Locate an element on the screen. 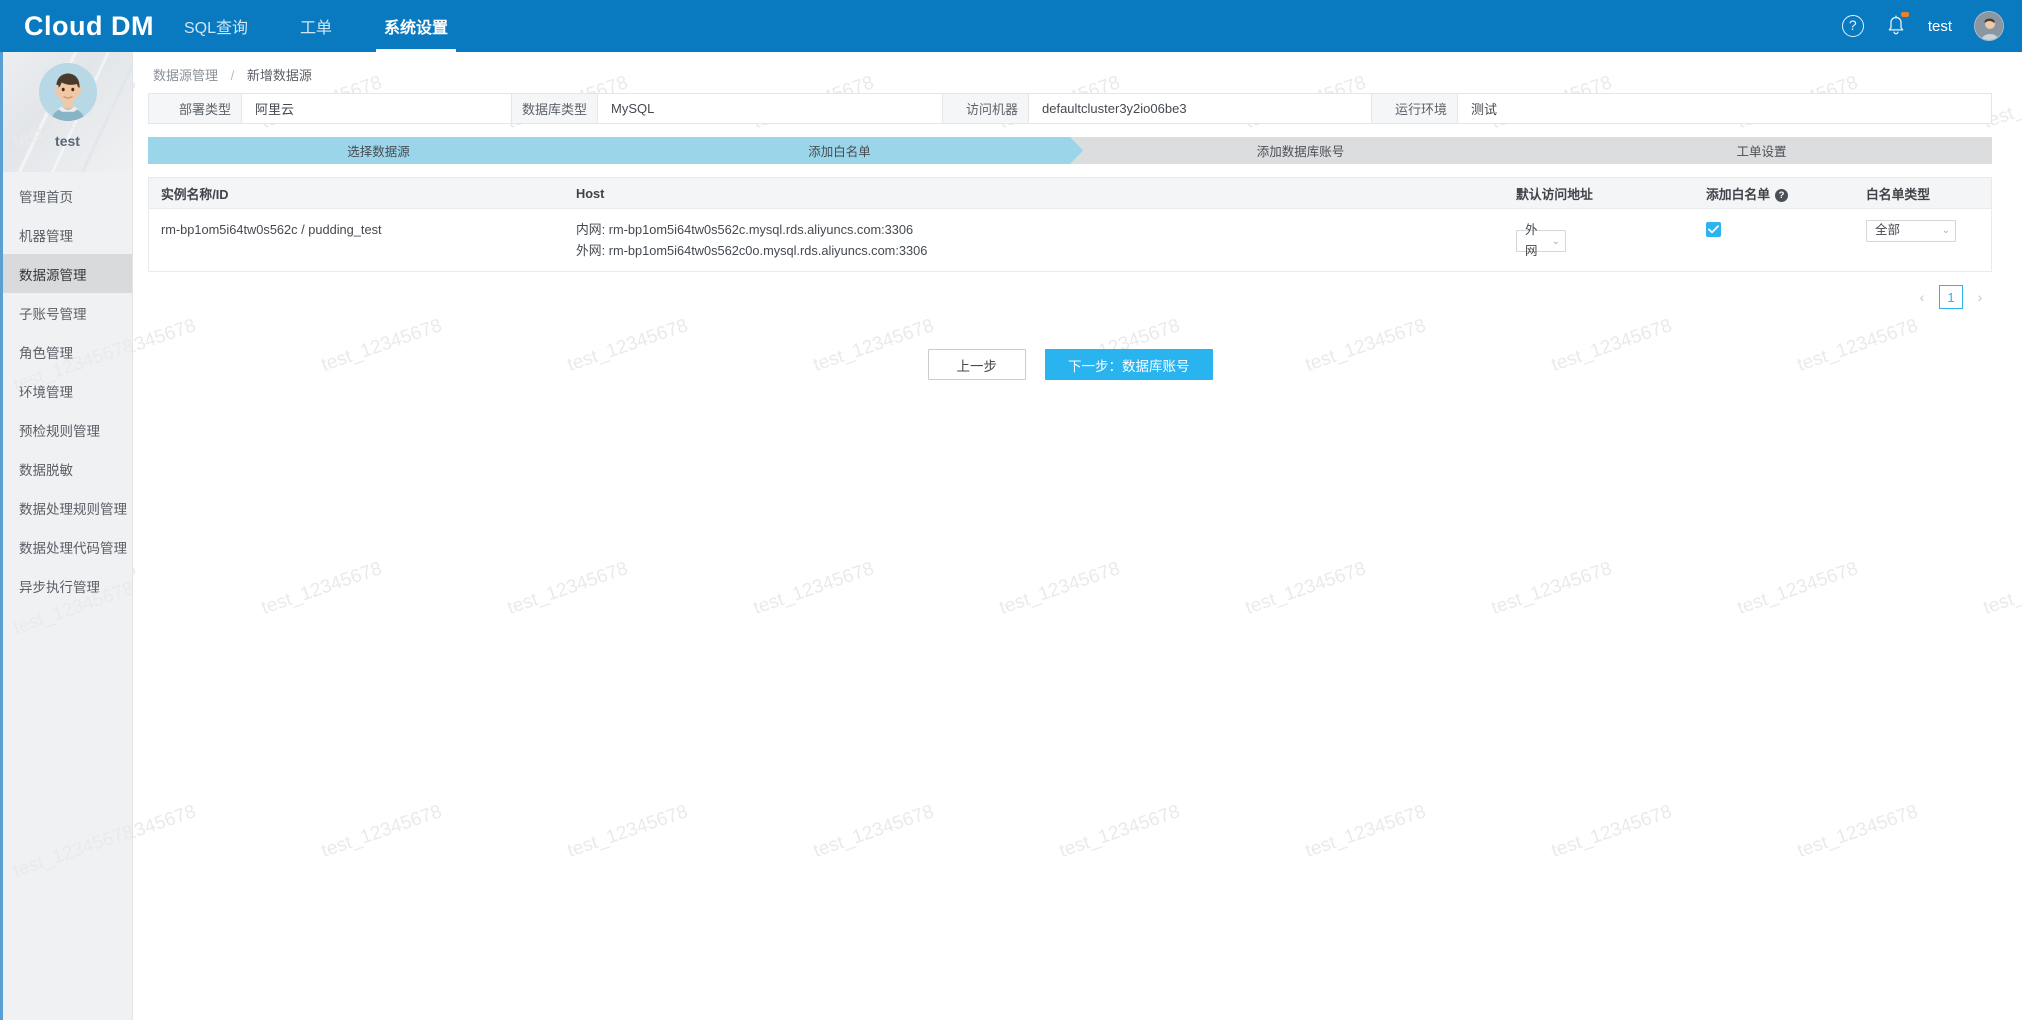 The width and height of the screenshot is (2022, 1020). step-label: 选择数据源 is located at coordinates (378, 152).